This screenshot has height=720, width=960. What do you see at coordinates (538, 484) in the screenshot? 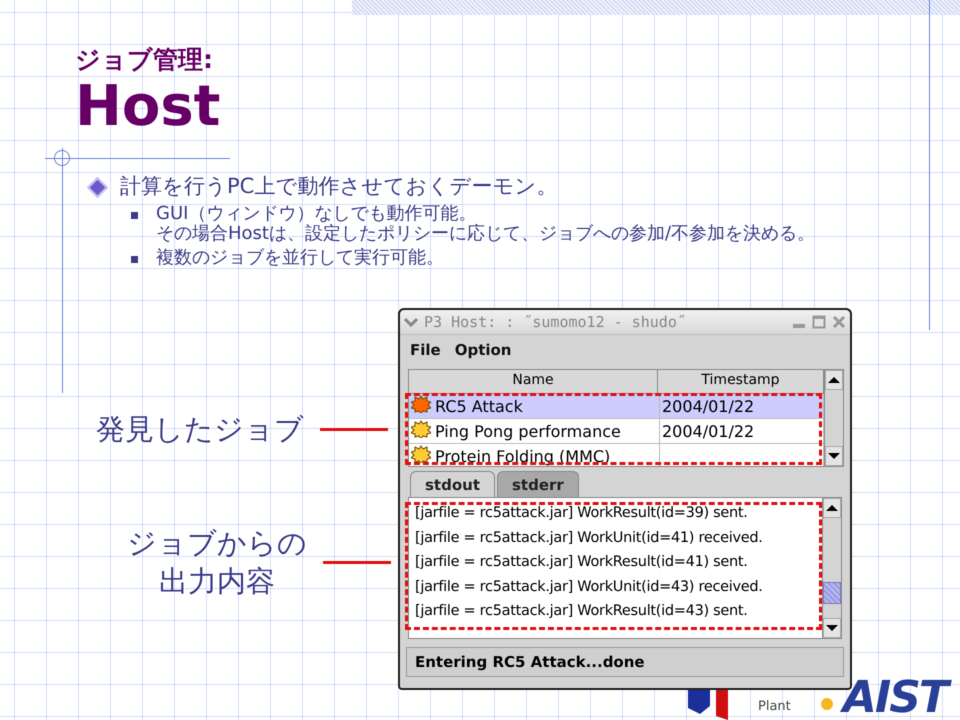
I see `tab: stderr` at bounding box center [538, 484].